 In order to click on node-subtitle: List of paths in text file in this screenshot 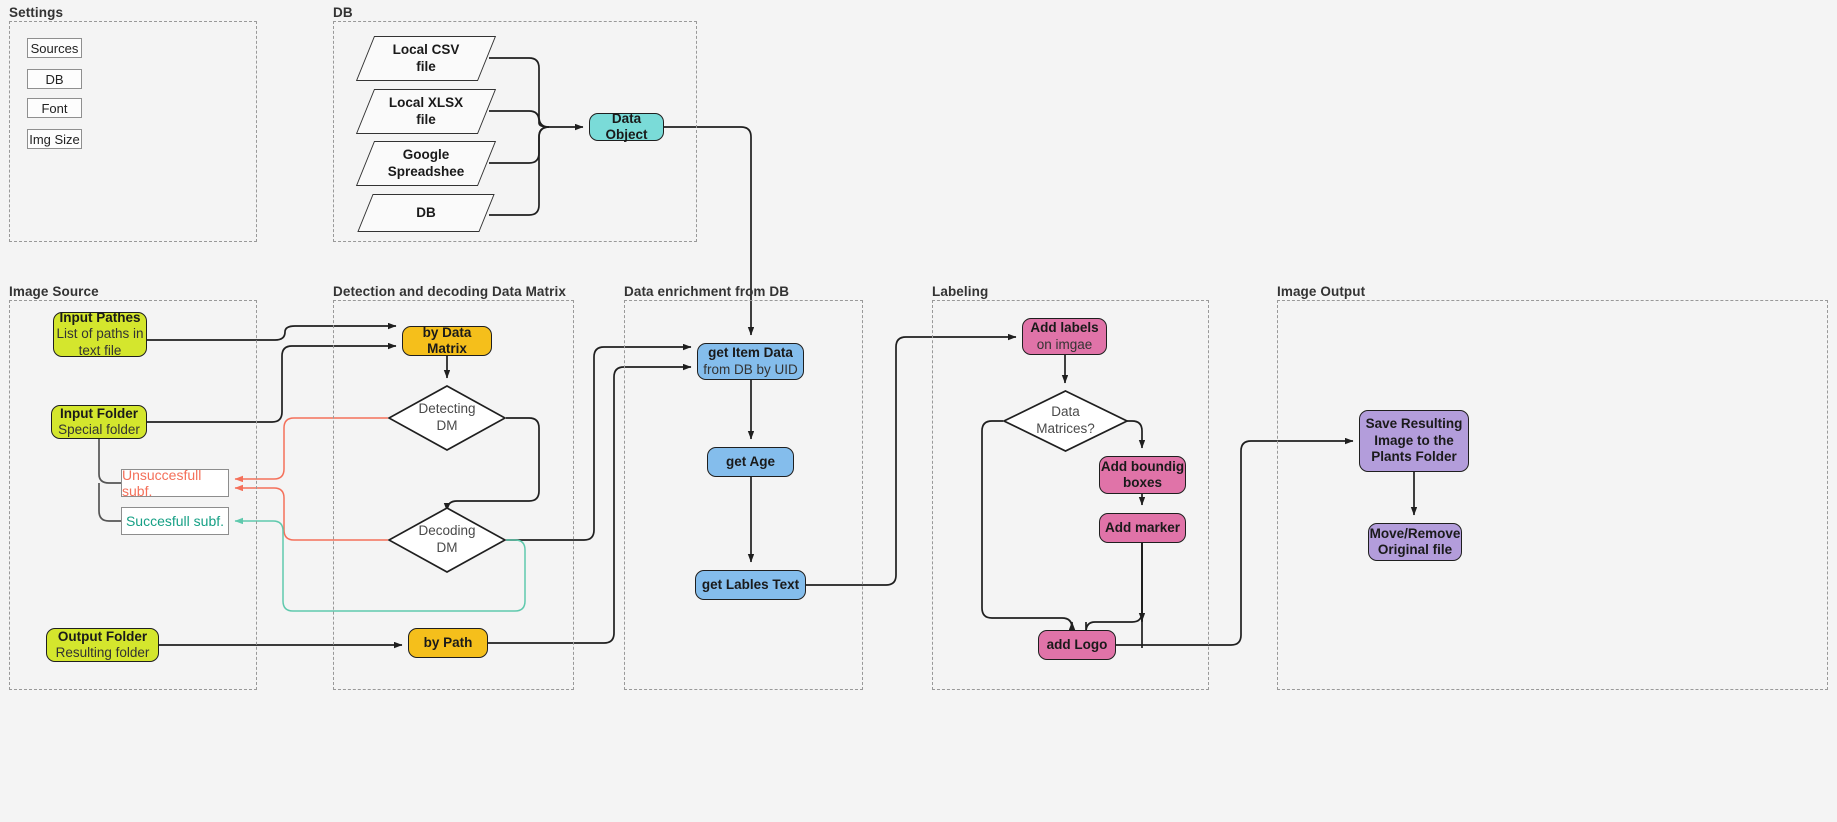, I will do `click(100, 342)`.